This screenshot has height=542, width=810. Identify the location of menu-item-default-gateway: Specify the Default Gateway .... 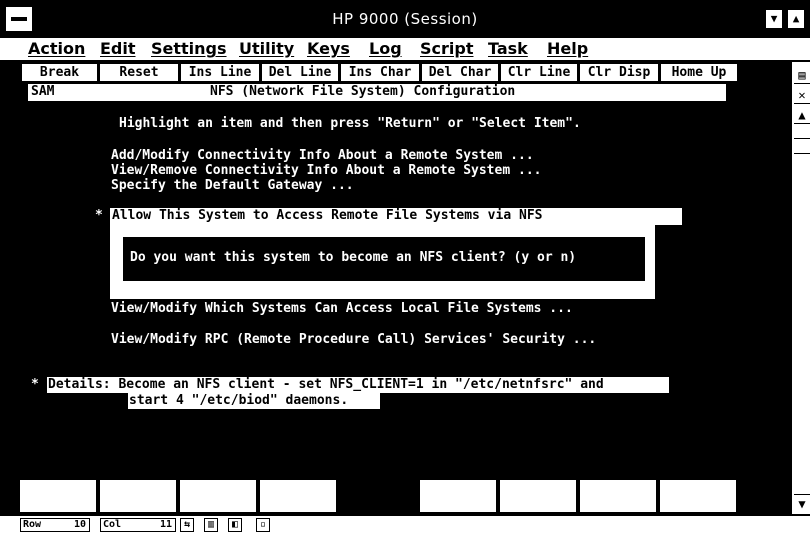
(232, 185).